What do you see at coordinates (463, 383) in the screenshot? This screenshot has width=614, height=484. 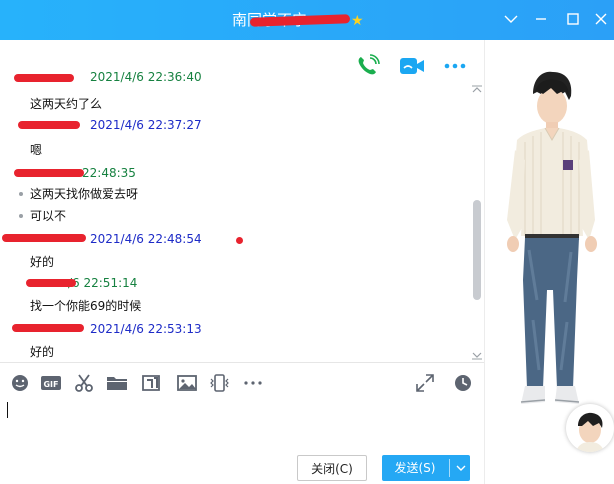 I see `history-clock-icon` at bounding box center [463, 383].